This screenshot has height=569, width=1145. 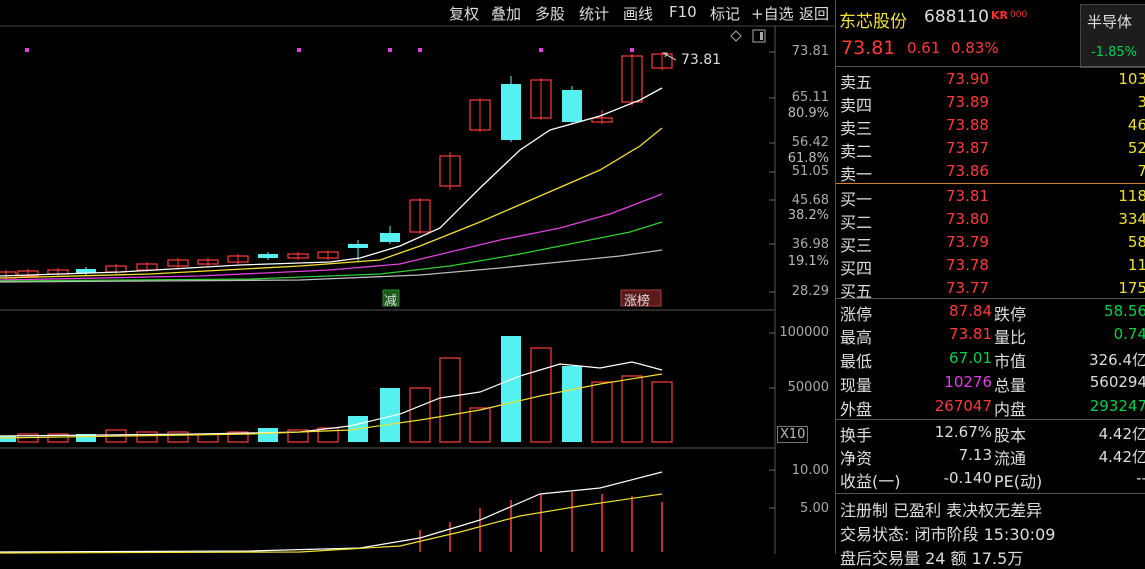 I want to click on stat-value: 7.13, so click(x=975, y=455).